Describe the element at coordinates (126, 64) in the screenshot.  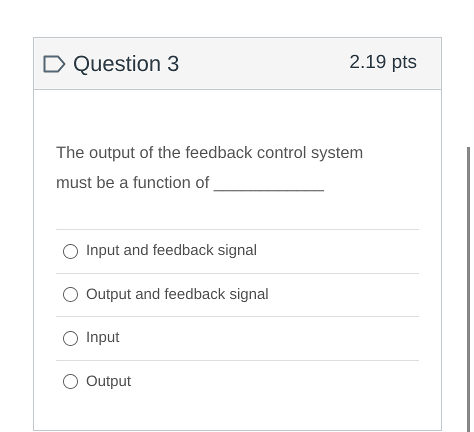
I see `question-title: Question 3` at that location.